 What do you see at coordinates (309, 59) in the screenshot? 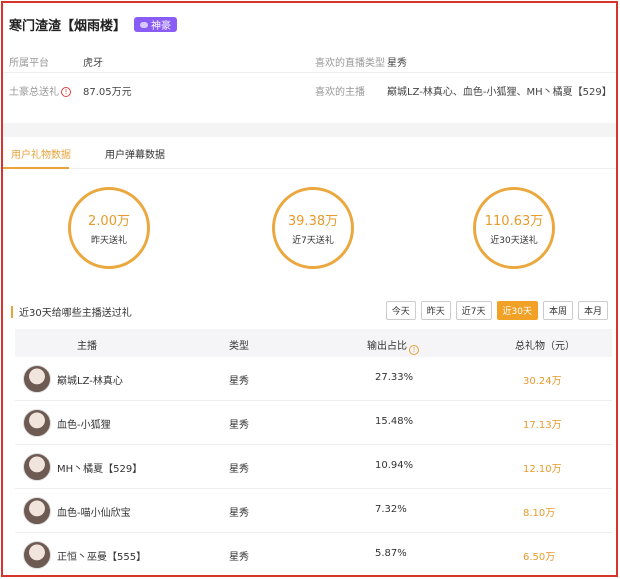
I see `info-row-1: 所属平台 虎牙 喜欢的直播类型 星秀` at bounding box center [309, 59].